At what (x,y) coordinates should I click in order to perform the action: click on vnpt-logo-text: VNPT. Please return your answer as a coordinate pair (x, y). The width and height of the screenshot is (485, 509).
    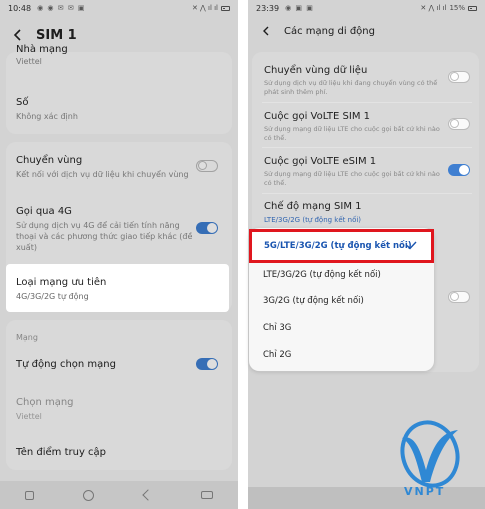
    Looking at the image, I should click on (425, 491).